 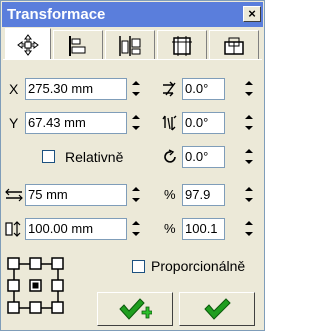 I want to click on tab-distribute, so click(x=130, y=45).